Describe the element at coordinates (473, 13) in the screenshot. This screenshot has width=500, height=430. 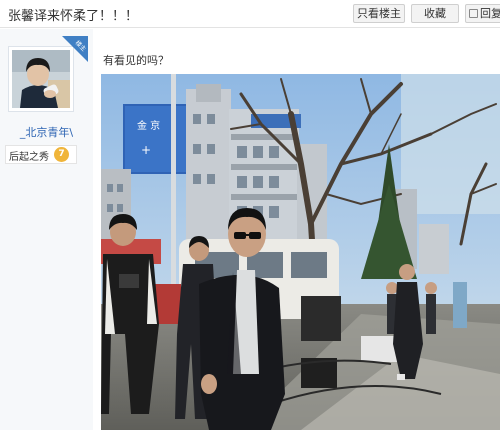
I see `reply-icon` at that location.